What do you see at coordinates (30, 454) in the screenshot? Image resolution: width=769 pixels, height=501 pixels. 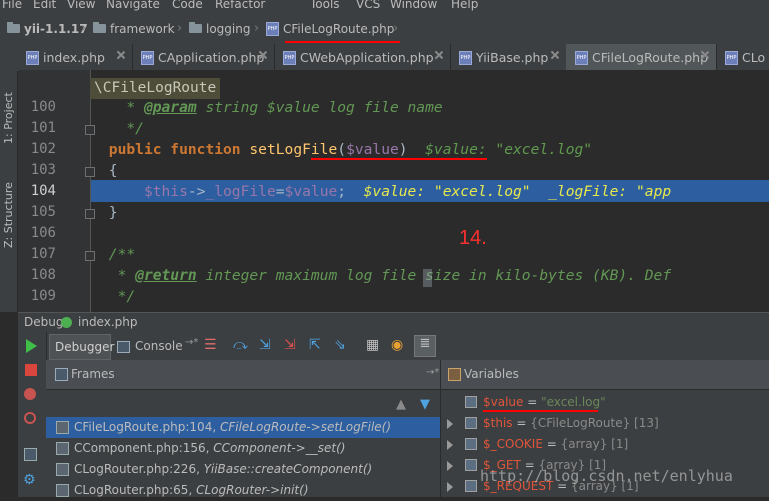 I see `restore-layout-icon` at bounding box center [30, 454].